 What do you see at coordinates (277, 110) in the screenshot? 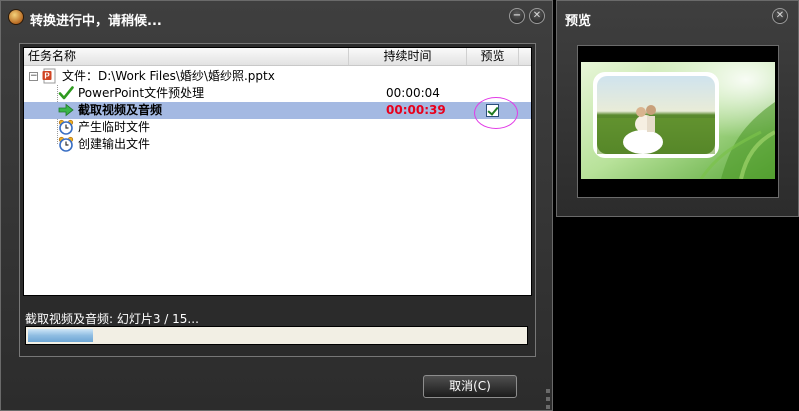
I see `task-row-capture: 截取视频及音频 00:00:39` at bounding box center [277, 110].